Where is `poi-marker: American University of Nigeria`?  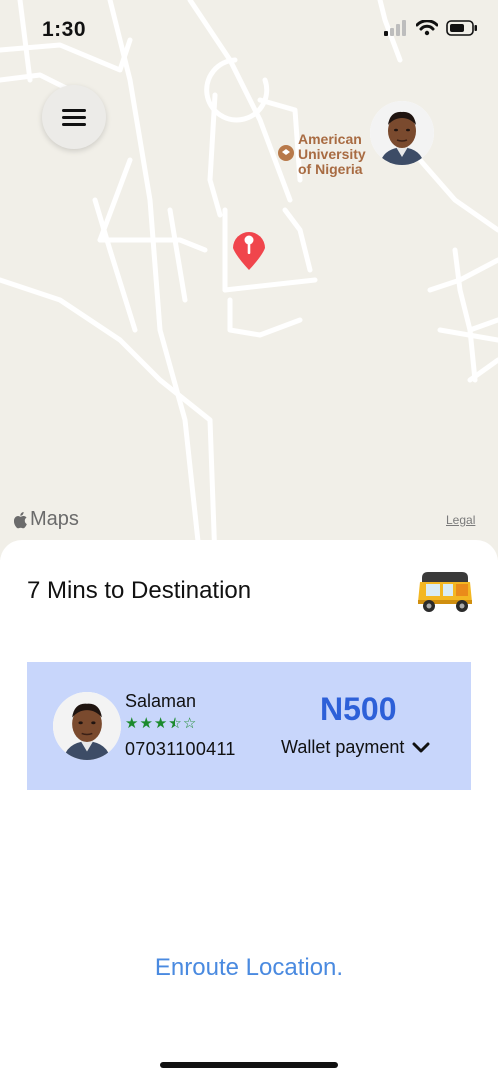 poi-marker: American University of Nigeria is located at coordinates (328, 154).